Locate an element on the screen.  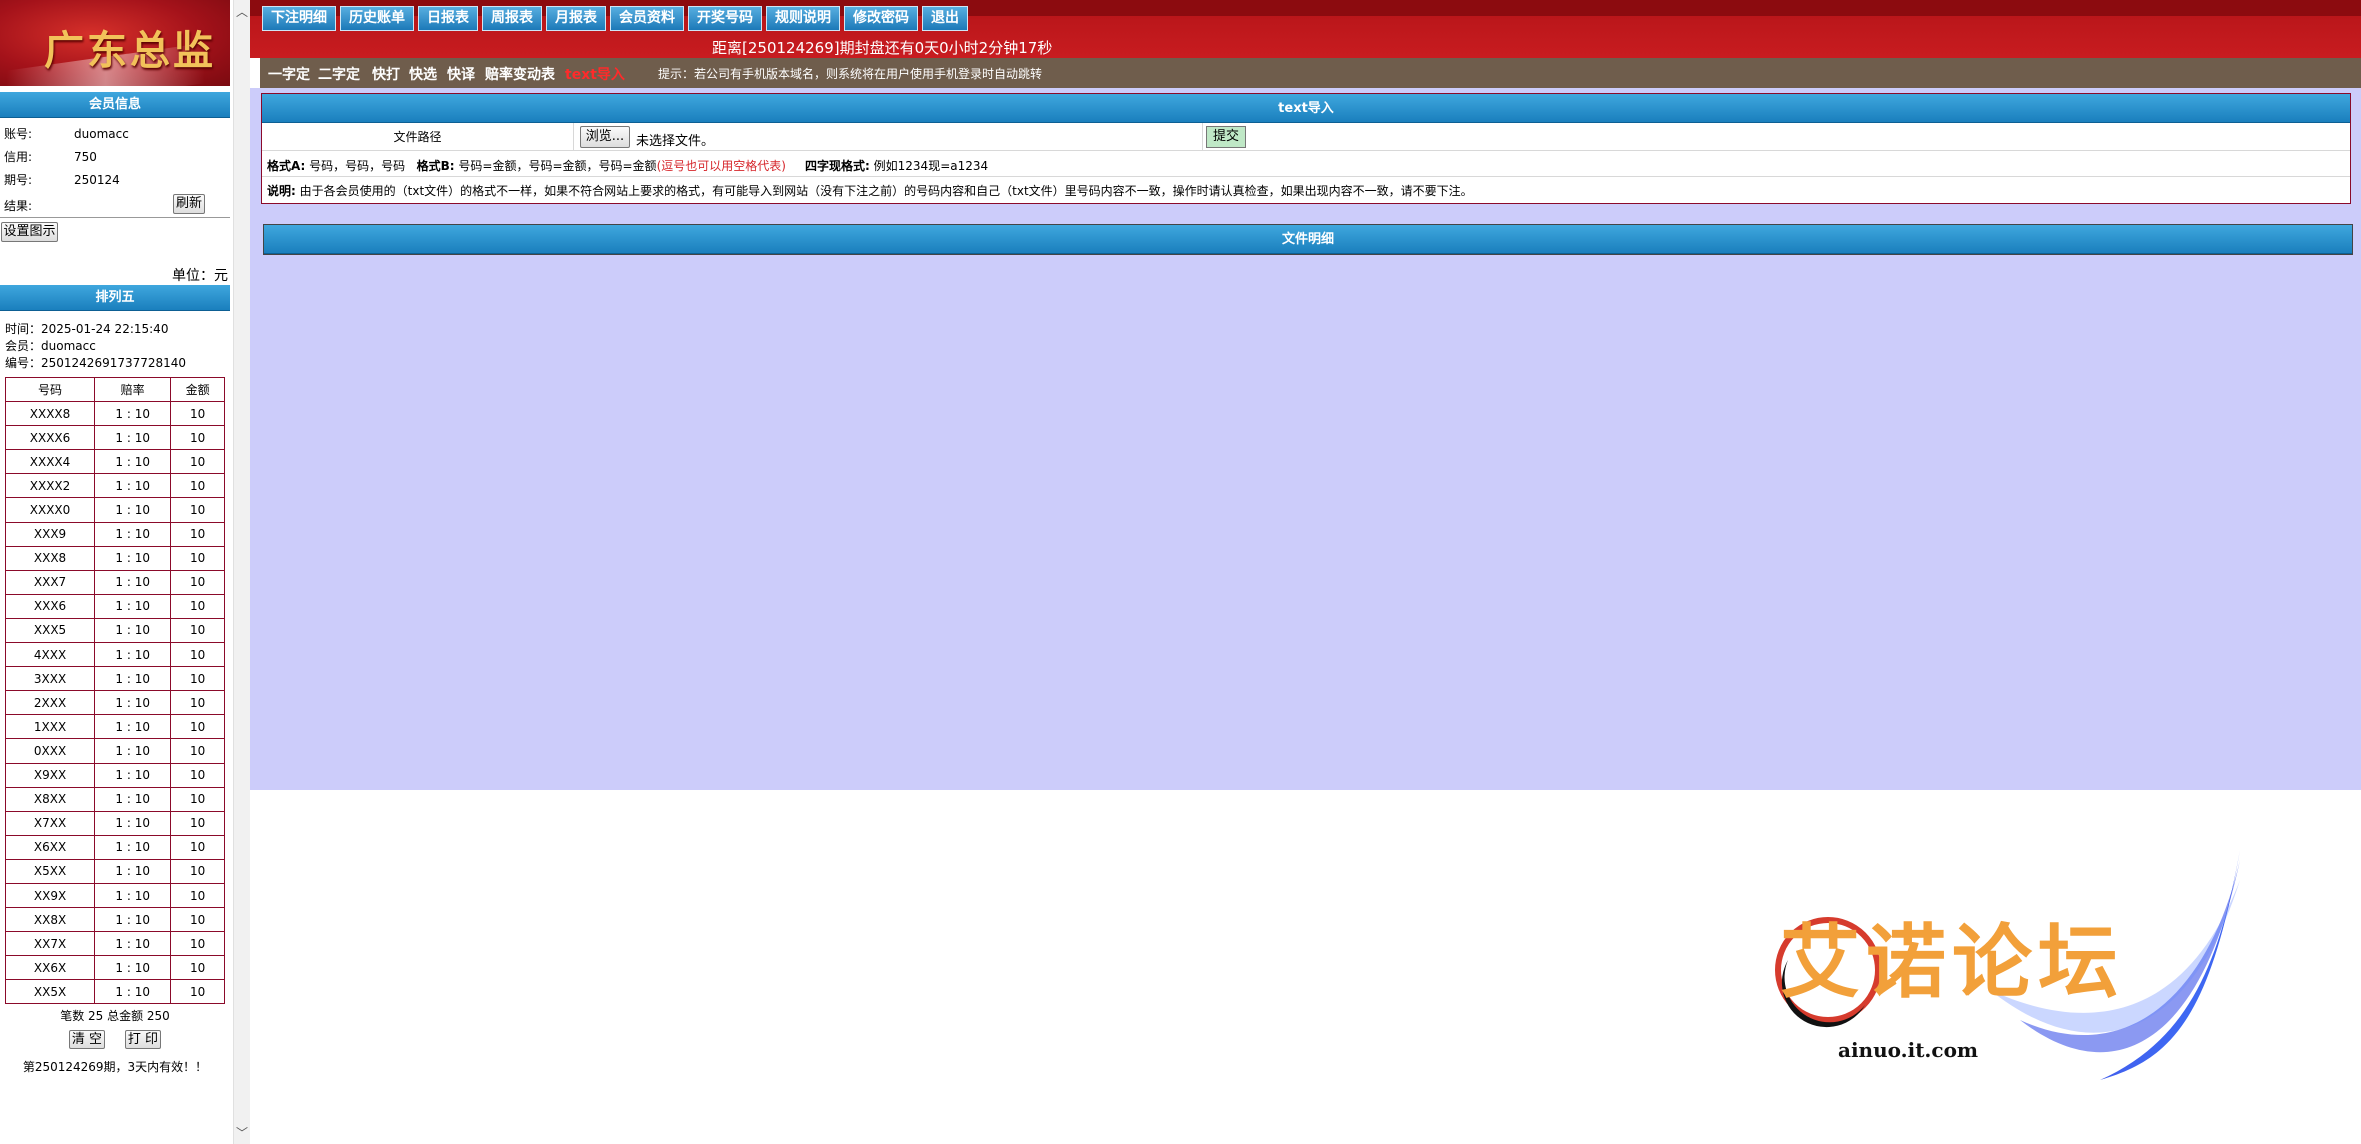
table-row: 0XXX 1 : 10 10 is located at coordinates (114, 751).